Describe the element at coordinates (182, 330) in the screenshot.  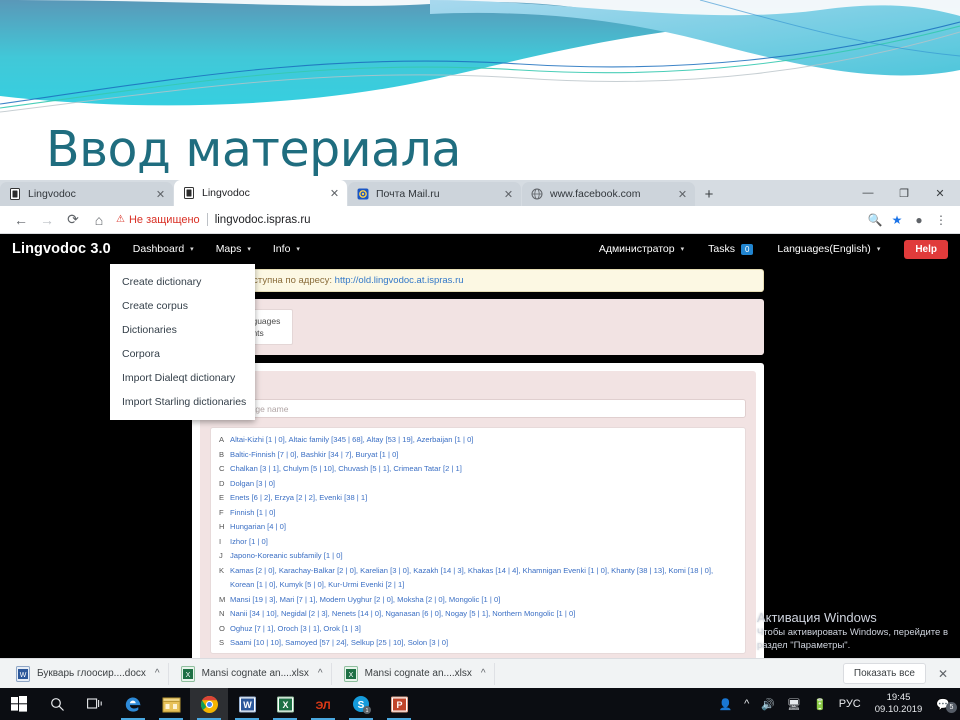
I see `menu-item-dictionaries: Dictionaries` at that location.